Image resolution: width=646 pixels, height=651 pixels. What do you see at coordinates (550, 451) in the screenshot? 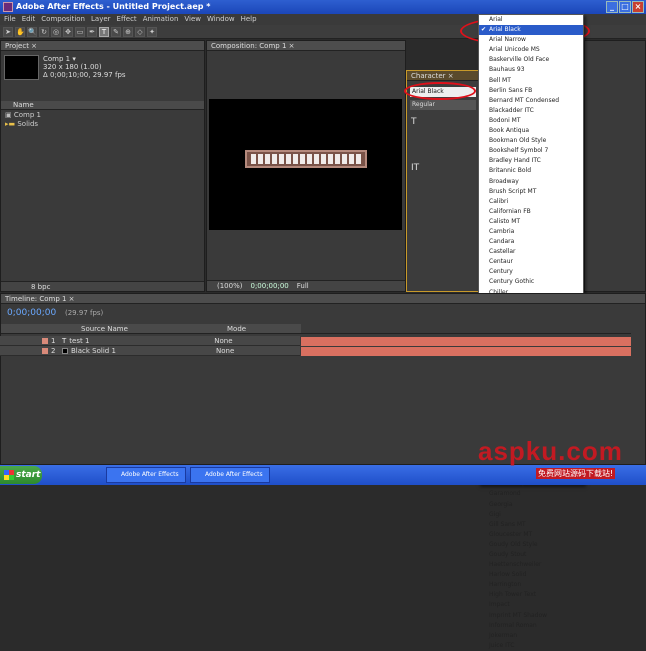
I see `watermark-logo: aspku.com` at bounding box center [550, 451].